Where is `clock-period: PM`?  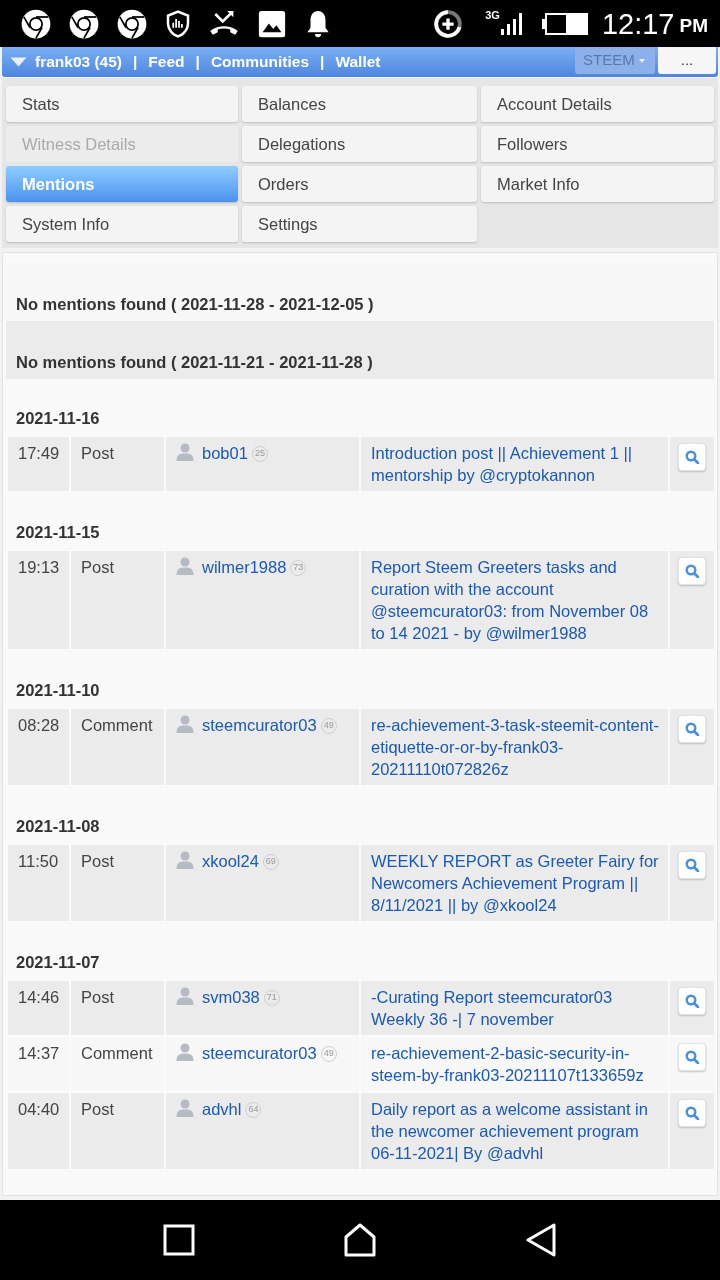 clock-period: PM is located at coordinates (693, 26).